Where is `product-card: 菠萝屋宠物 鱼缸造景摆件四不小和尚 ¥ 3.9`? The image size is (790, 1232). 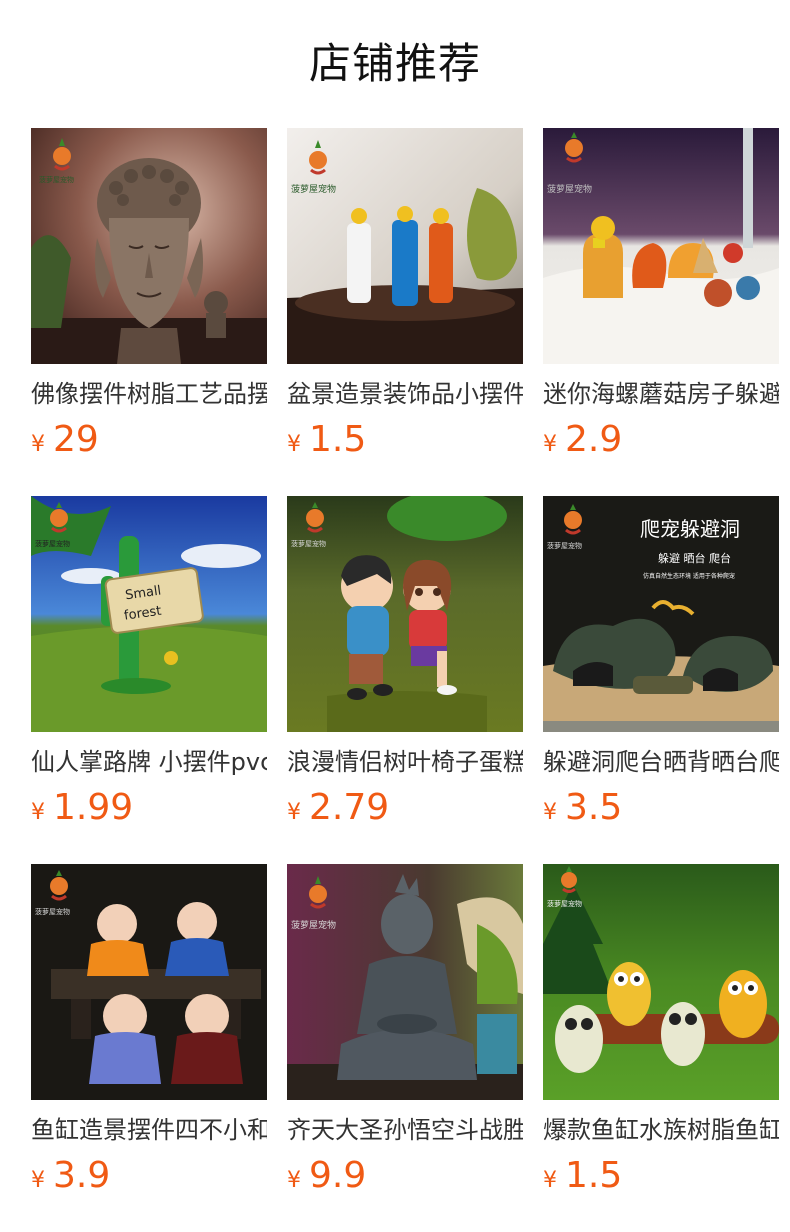 product-card: 菠萝屋宠物 鱼缸造景摆件四不小和尚 ¥ 3.9 is located at coordinates (149, 1031).